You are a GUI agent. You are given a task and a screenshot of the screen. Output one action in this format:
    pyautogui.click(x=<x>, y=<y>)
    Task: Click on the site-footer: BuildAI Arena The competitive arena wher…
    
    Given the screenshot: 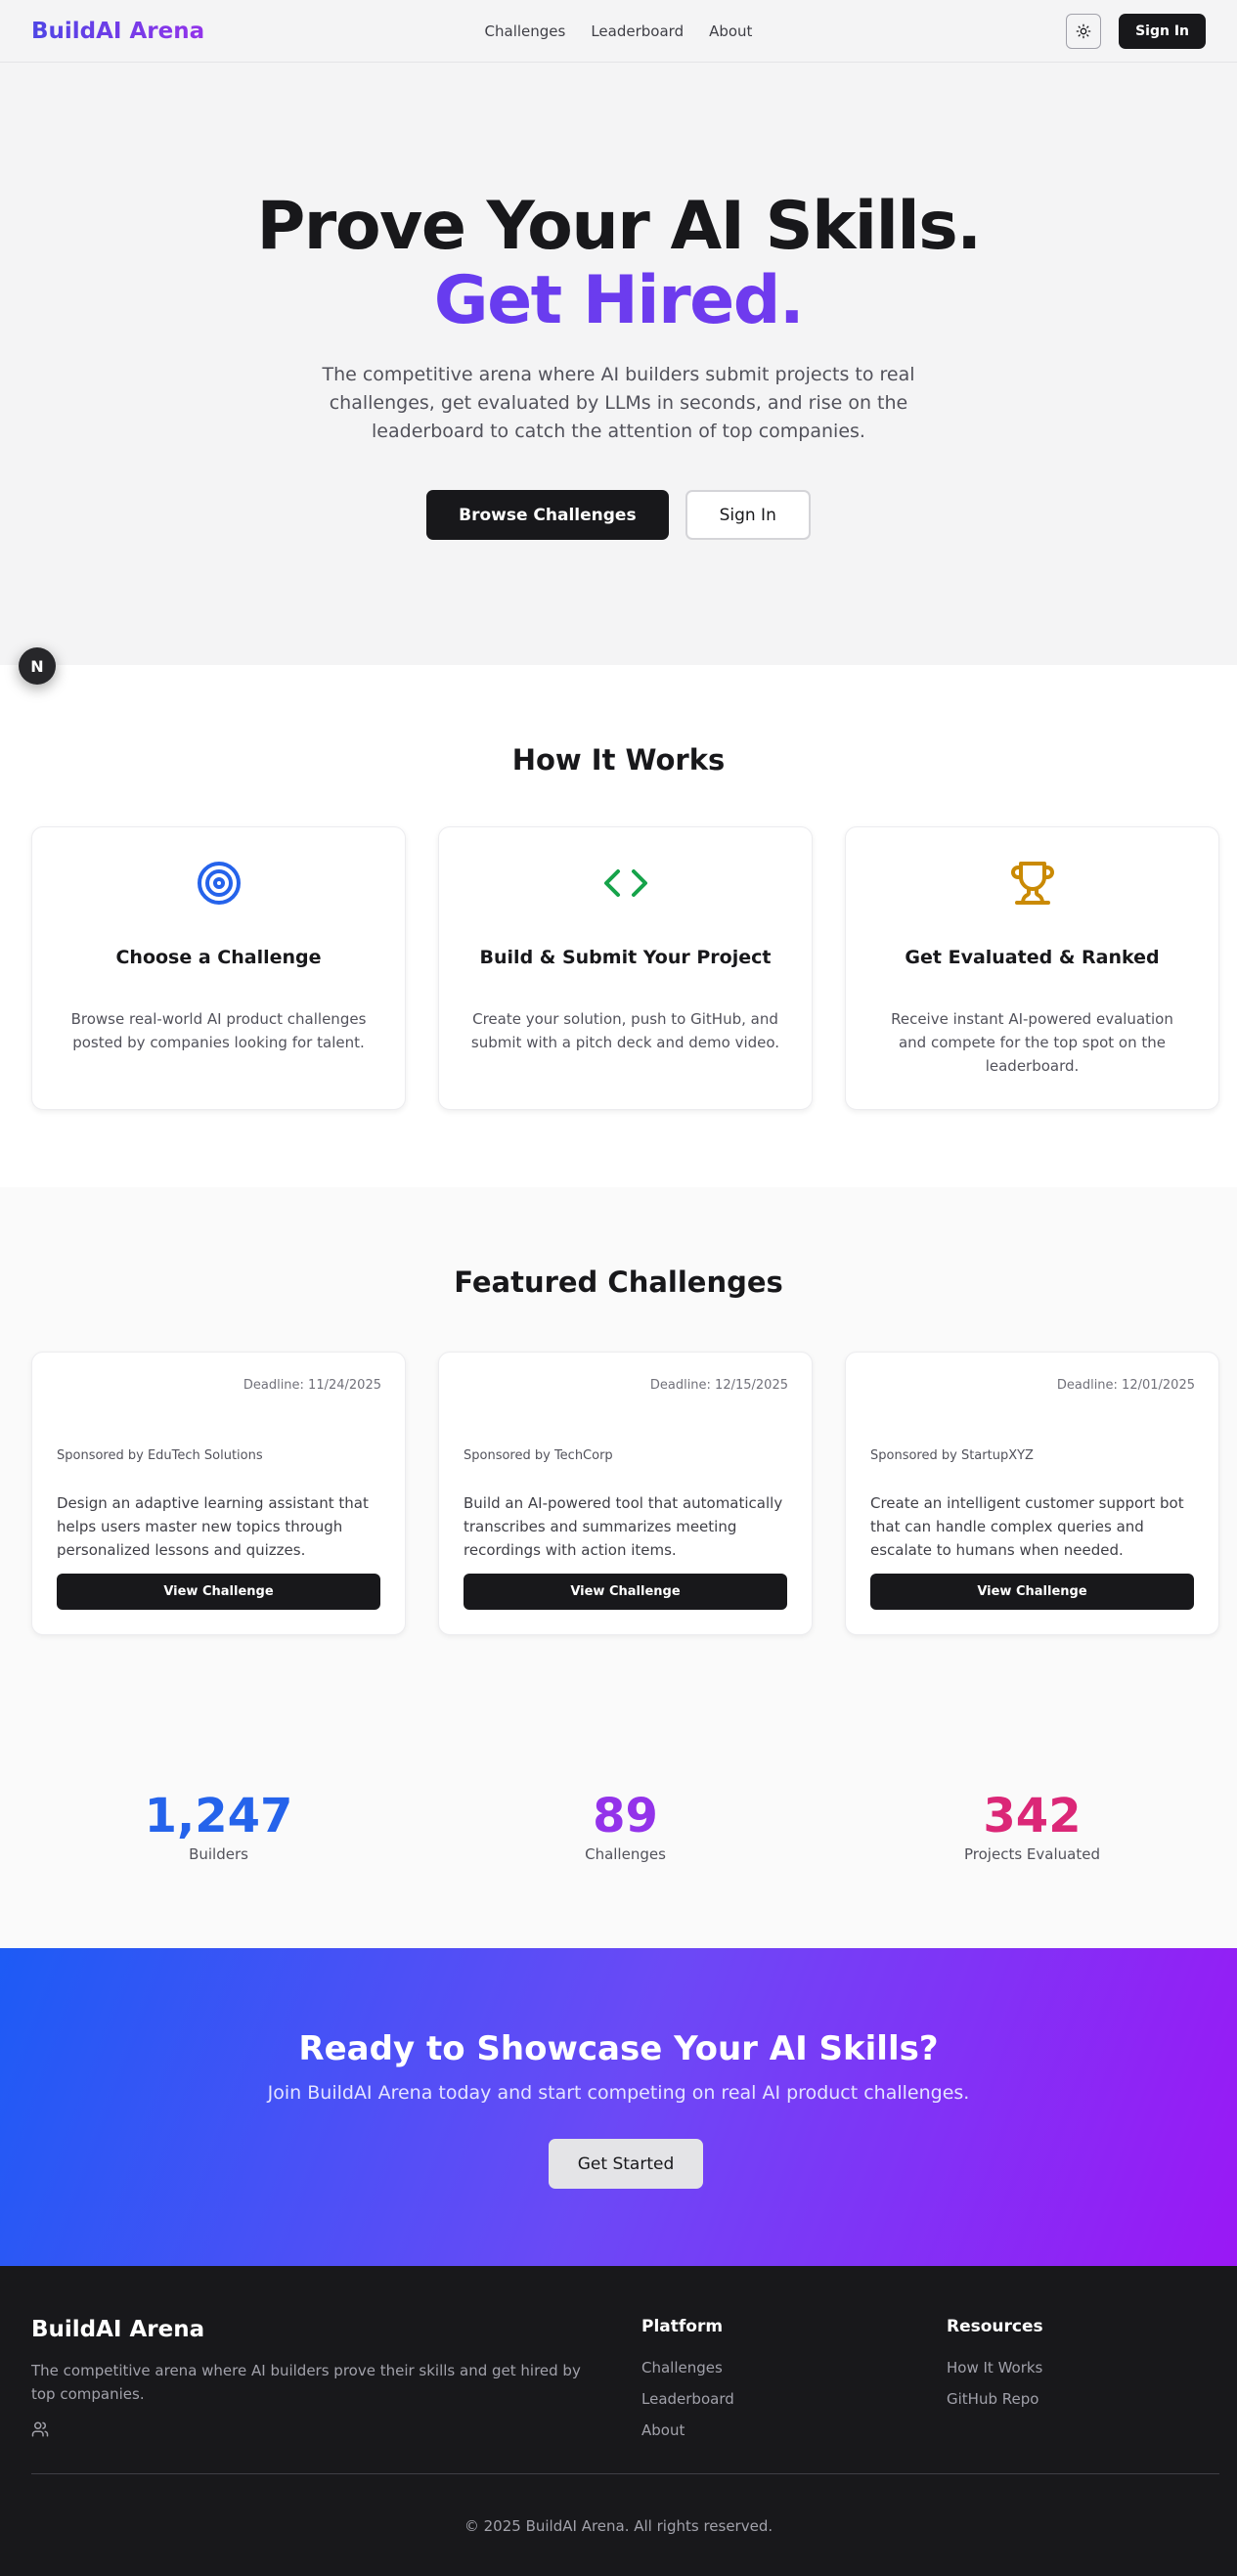 What is the action you would take?
    pyautogui.click(x=618, y=2421)
    